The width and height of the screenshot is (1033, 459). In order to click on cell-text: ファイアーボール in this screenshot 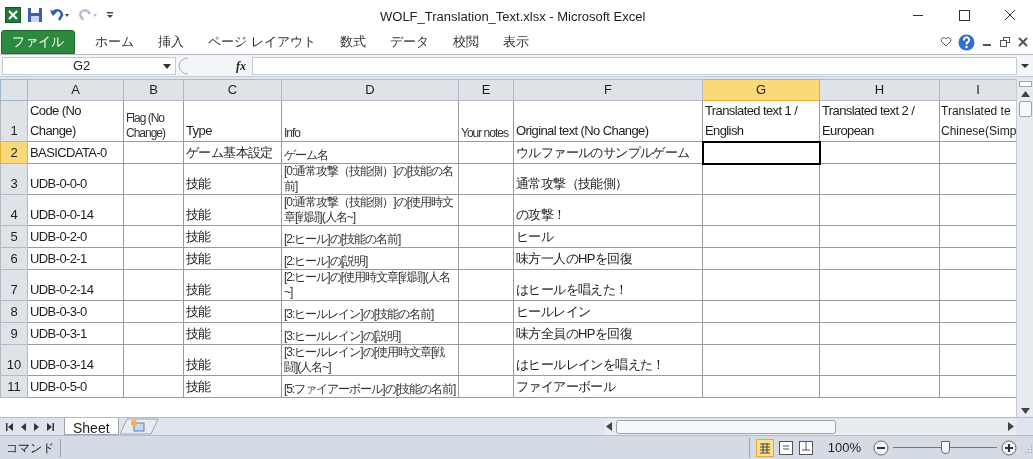, I will do `click(566, 387)`.